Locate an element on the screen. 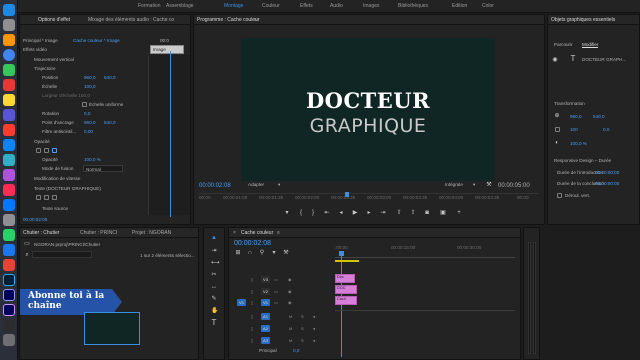  workspace-tab-color: Color is located at coordinates (488, 6).